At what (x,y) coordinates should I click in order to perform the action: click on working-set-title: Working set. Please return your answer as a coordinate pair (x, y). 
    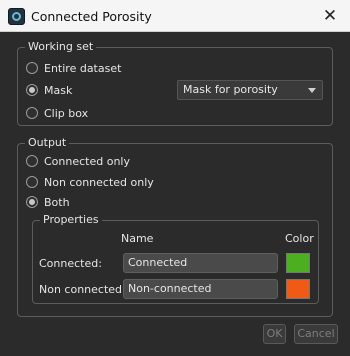
    Looking at the image, I should click on (61, 47).